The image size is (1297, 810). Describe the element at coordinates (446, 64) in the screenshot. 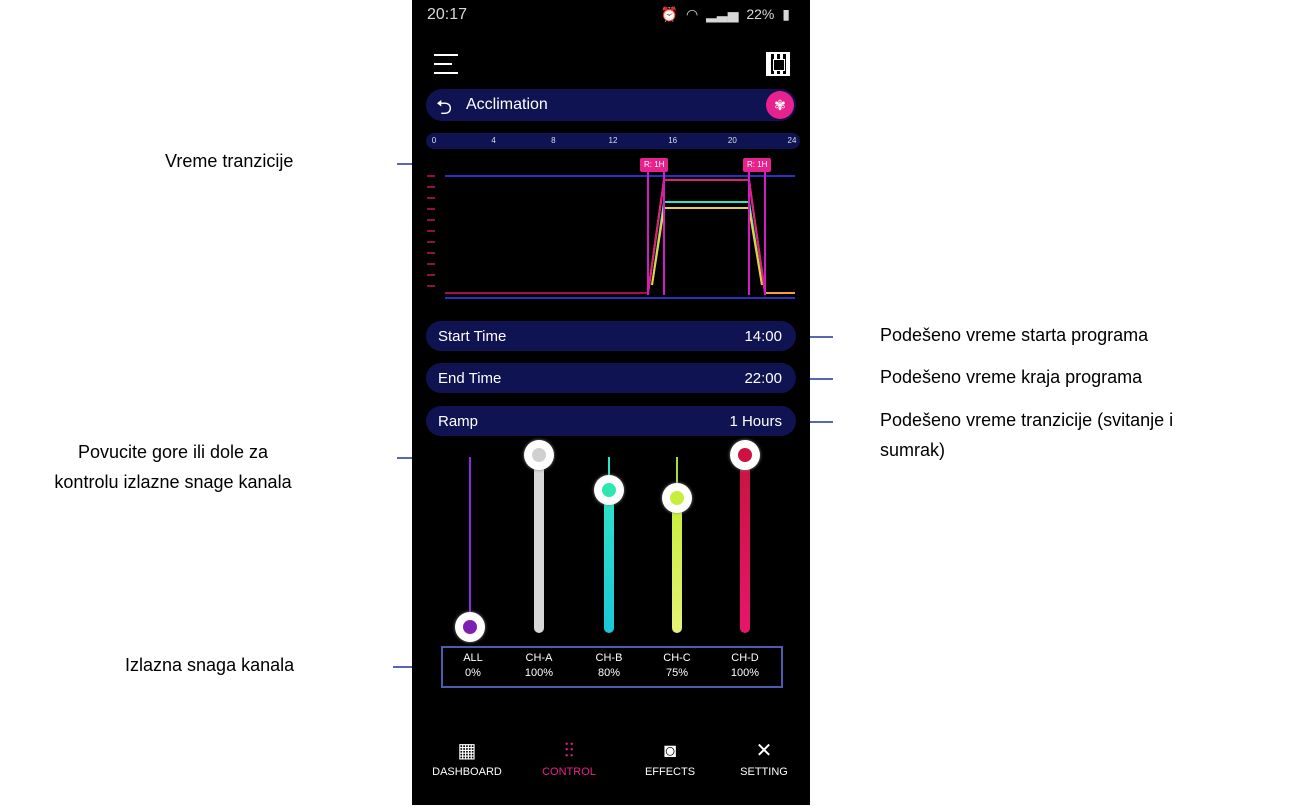

I see `menu-icon` at that location.